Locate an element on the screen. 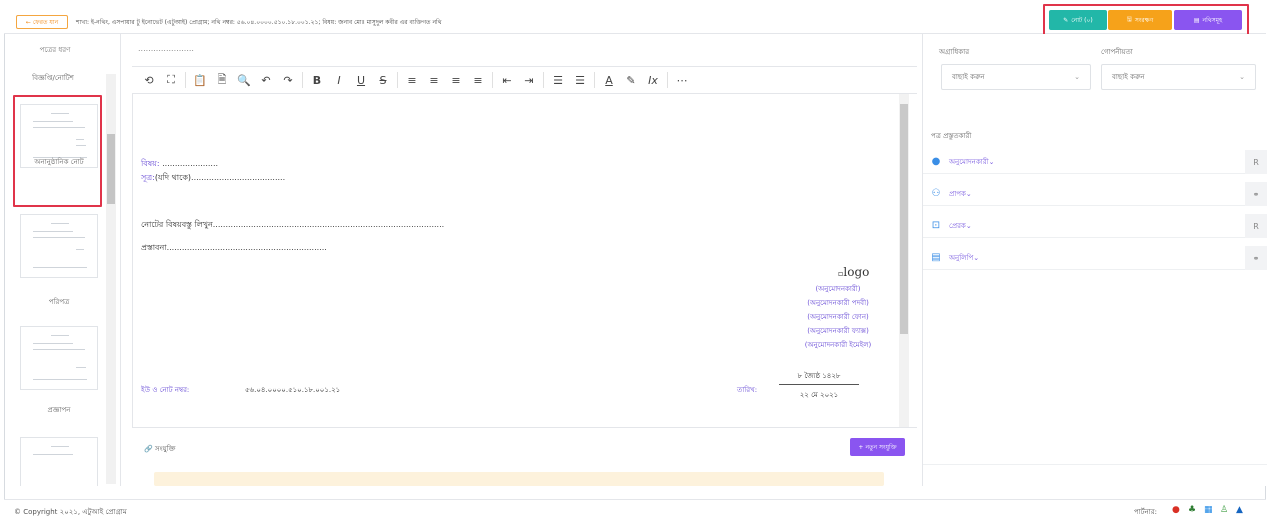  file-icon: ▤ is located at coordinates (1196, 20).